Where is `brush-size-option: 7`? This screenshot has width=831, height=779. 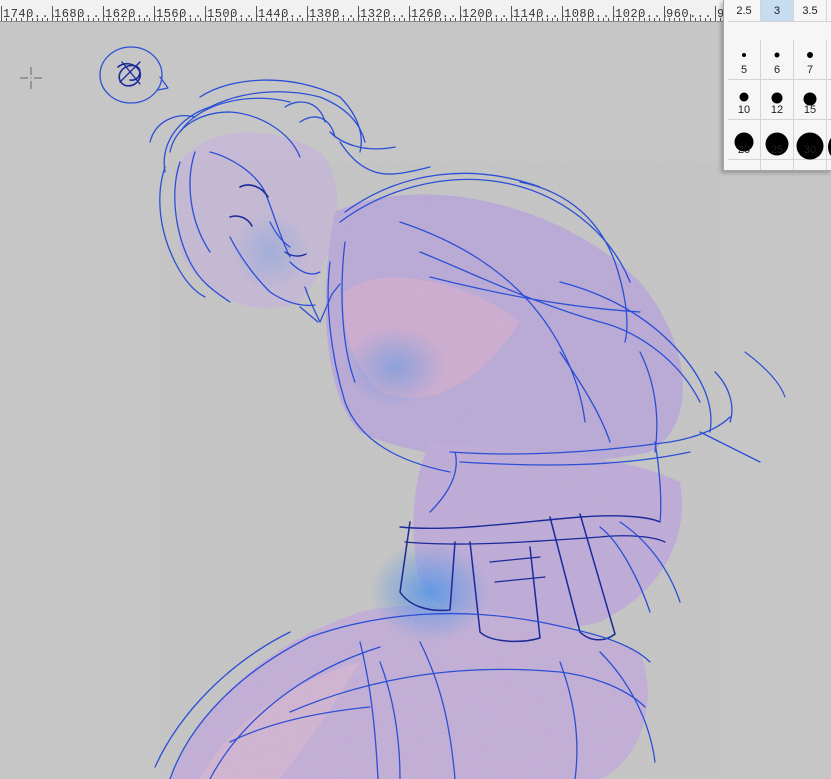 brush-size-option: 7 is located at coordinates (810, 60).